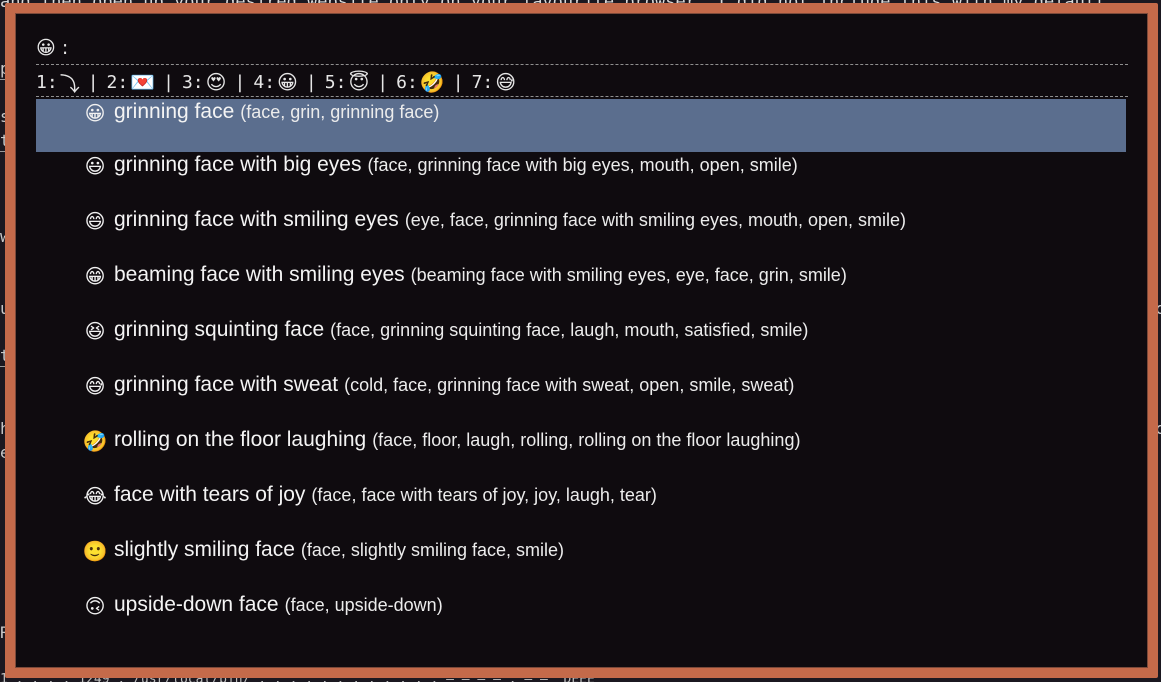 The height and width of the screenshot is (682, 1161). I want to click on tab-number: 2:, so click(117, 82).